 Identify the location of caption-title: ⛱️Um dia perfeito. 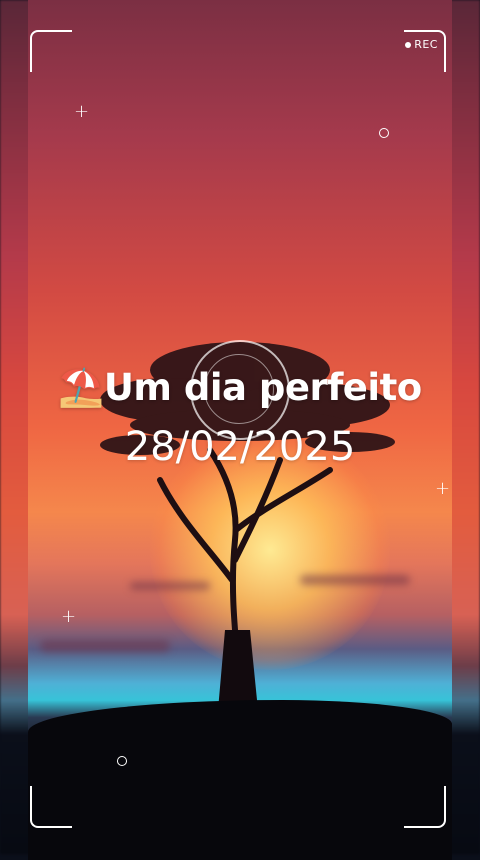
(240, 388).